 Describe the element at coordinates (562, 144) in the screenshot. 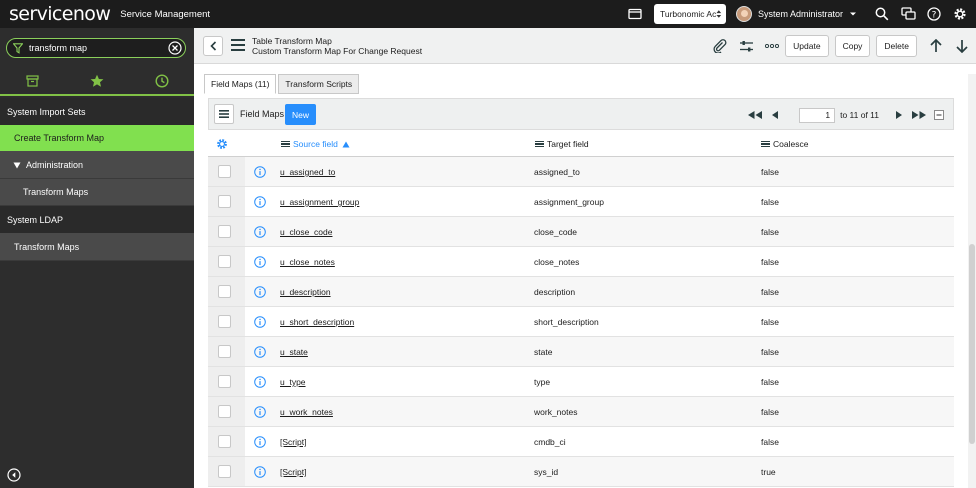

I see `column-target-field: Target field` at that location.